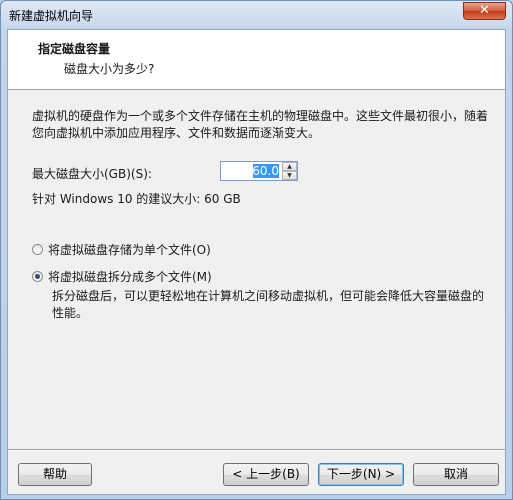 The image size is (513, 500). Describe the element at coordinates (256, 15) in the screenshot. I see `title-bar: 新建虚拟机向导 ✕` at that location.